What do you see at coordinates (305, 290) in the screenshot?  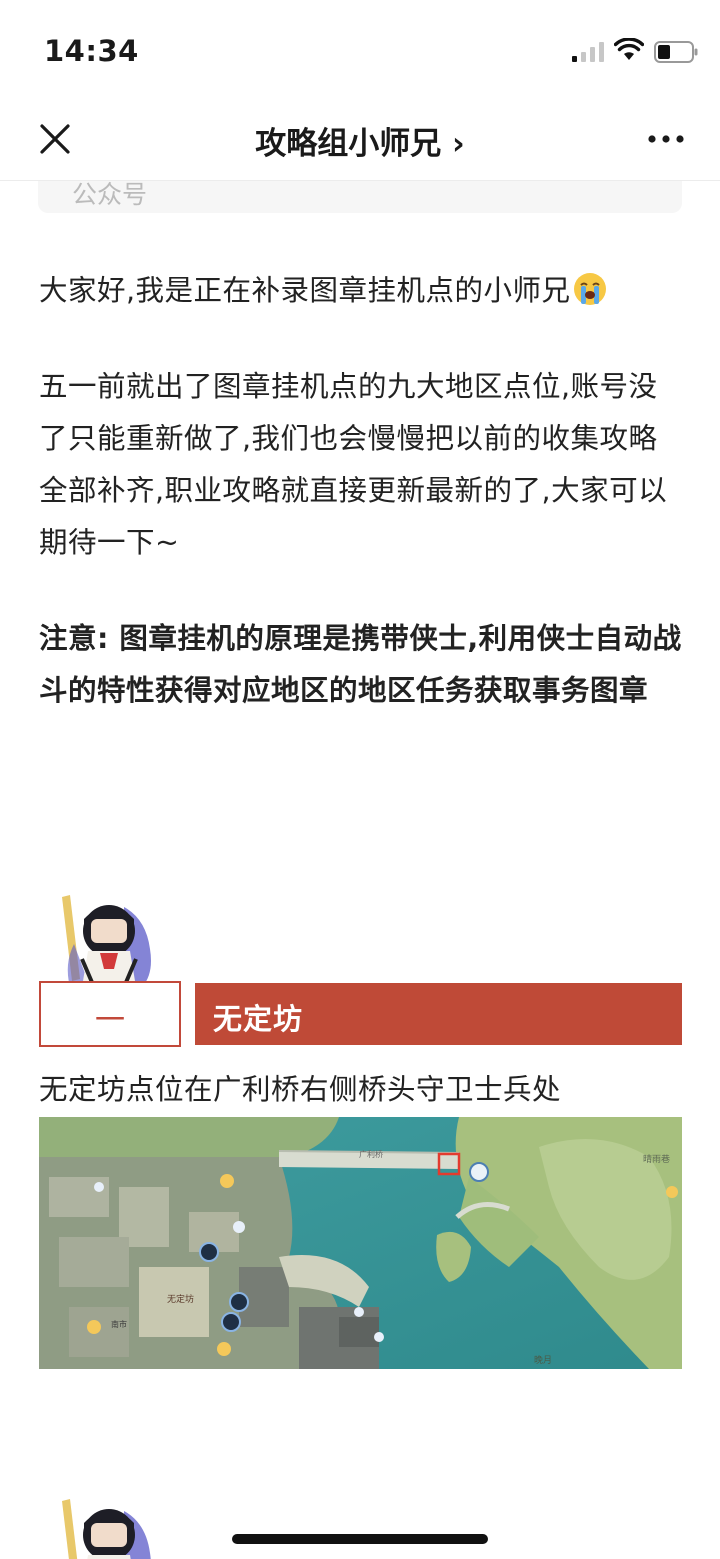 I see `intro-text: 大家好,我是正在补录图章挂机点的小师兄` at bounding box center [305, 290].